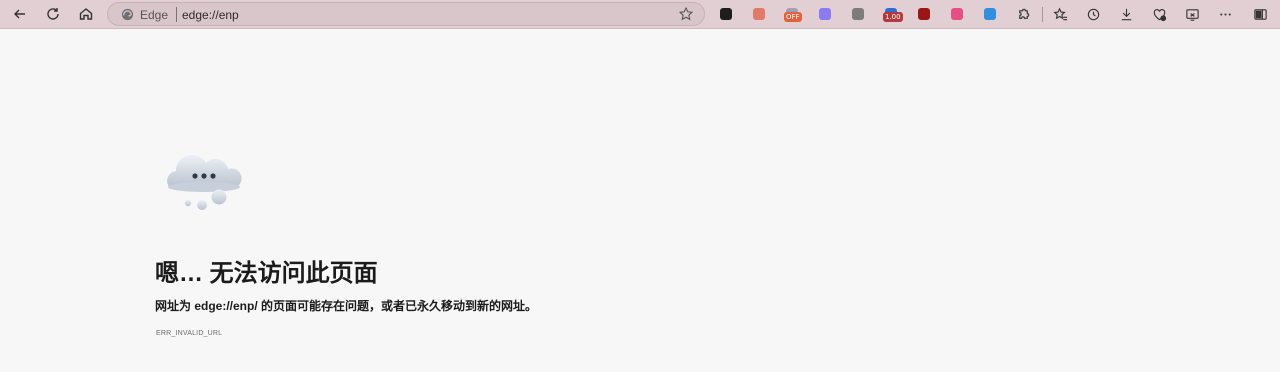  I want to click on more-icon, so click(1225, 14).